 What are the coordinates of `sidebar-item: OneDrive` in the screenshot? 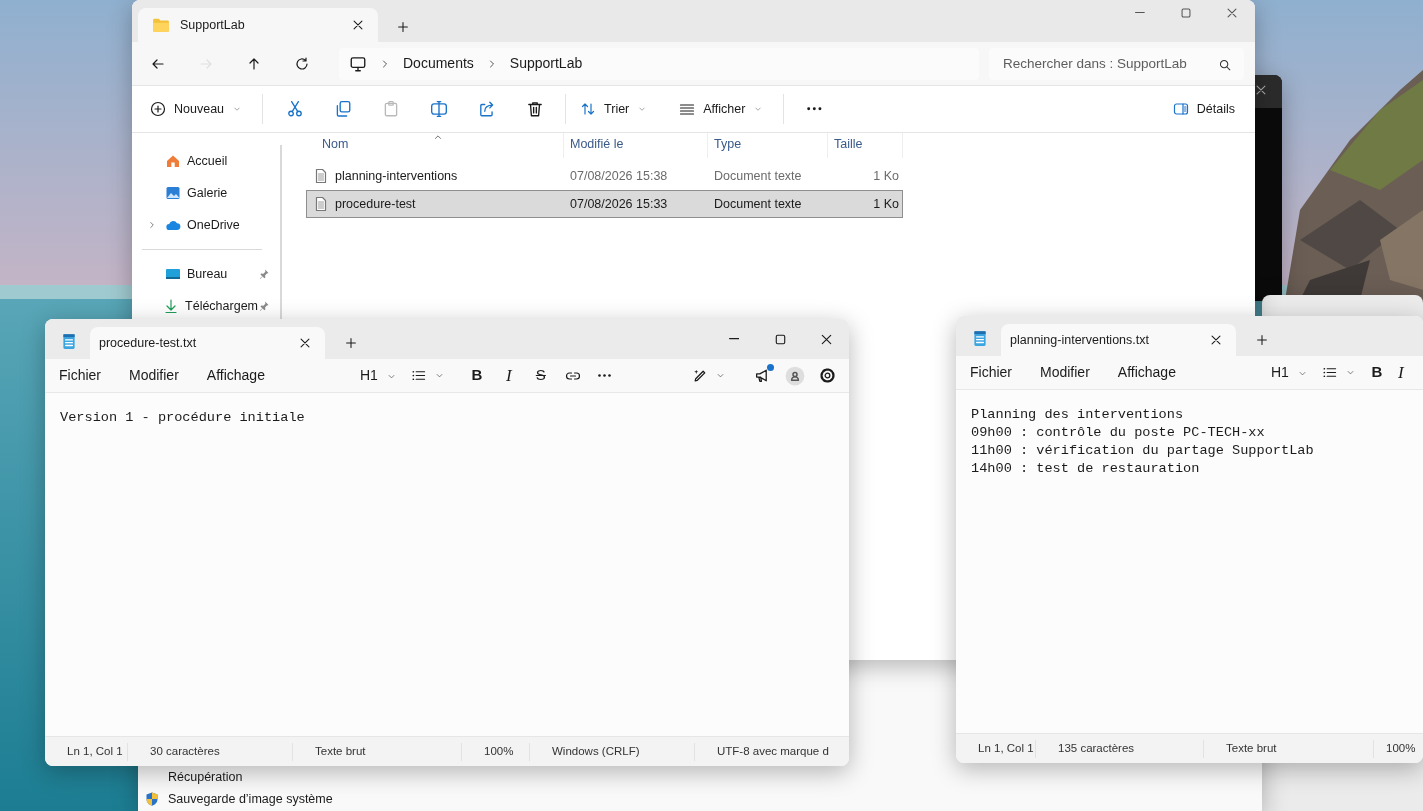 It's located at (206, 225).